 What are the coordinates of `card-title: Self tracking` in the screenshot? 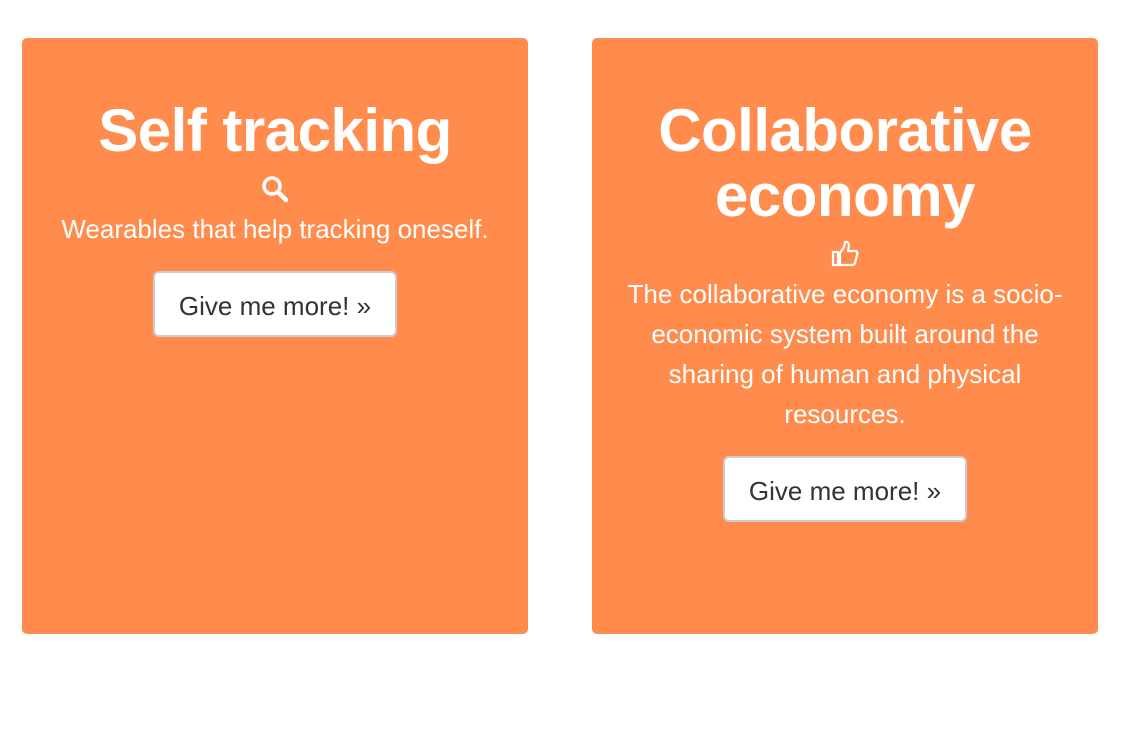 It's located at (275, 130).